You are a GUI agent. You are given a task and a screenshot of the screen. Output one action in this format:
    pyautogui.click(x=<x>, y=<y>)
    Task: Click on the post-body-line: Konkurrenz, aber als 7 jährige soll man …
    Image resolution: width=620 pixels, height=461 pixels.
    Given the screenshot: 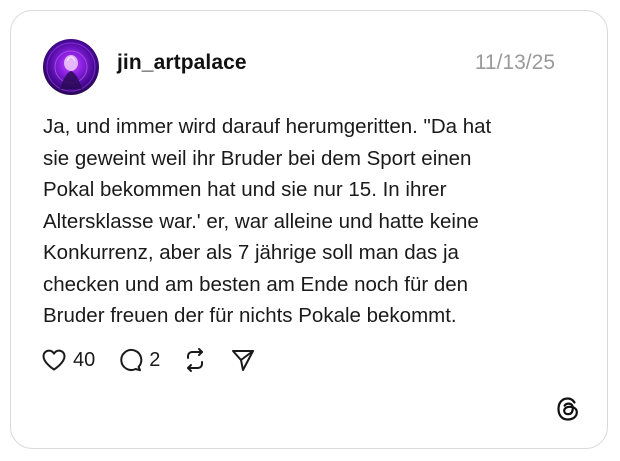 What is the action you would take?
    pyautogui.click(x=251, y=252)
    